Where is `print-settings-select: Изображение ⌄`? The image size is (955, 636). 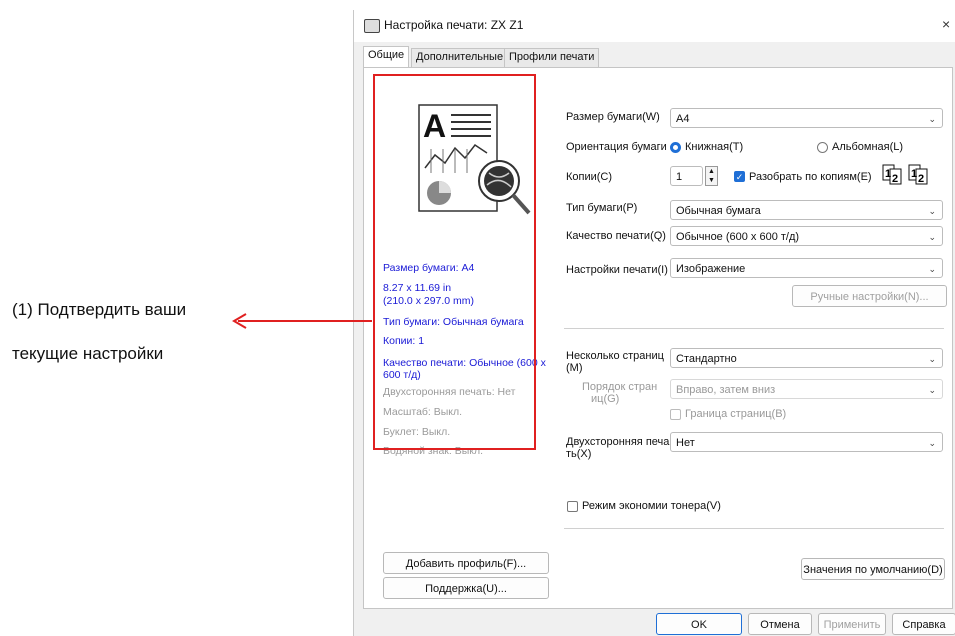
print-settings-select: Изображение ⌄ is located at coordinates (806, 268).